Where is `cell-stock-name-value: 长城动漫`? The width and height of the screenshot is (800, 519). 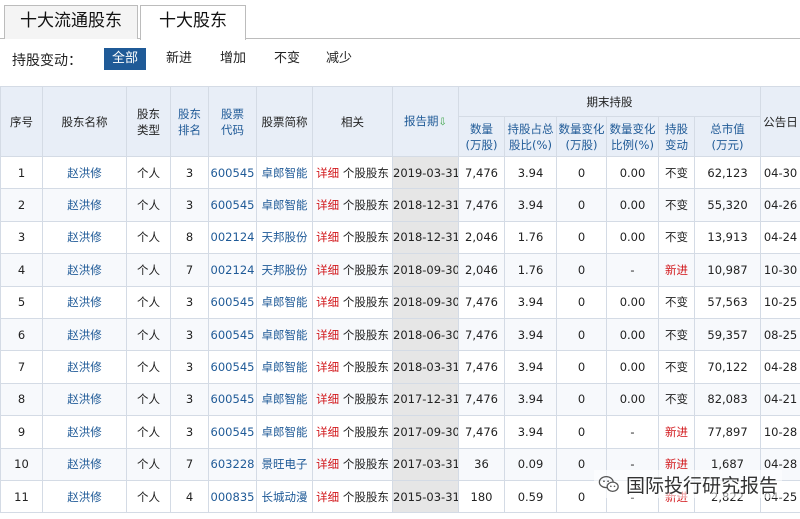
cell-stock-name-value: 长城动漫 is located at coordinates (285, 497).